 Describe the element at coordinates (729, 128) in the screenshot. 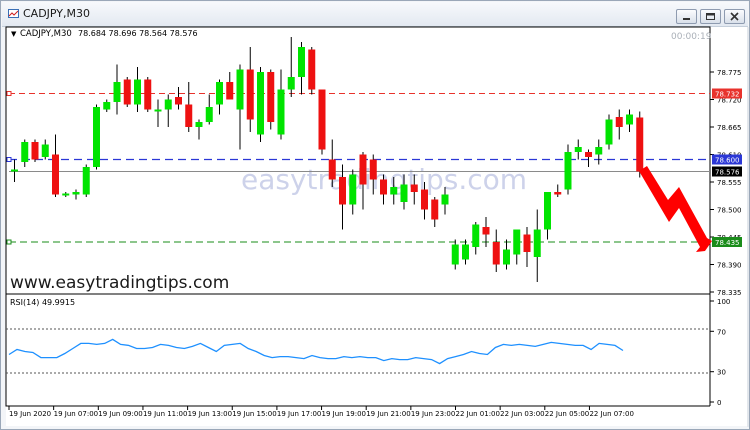

I see `price-label: 78.665` at that location.